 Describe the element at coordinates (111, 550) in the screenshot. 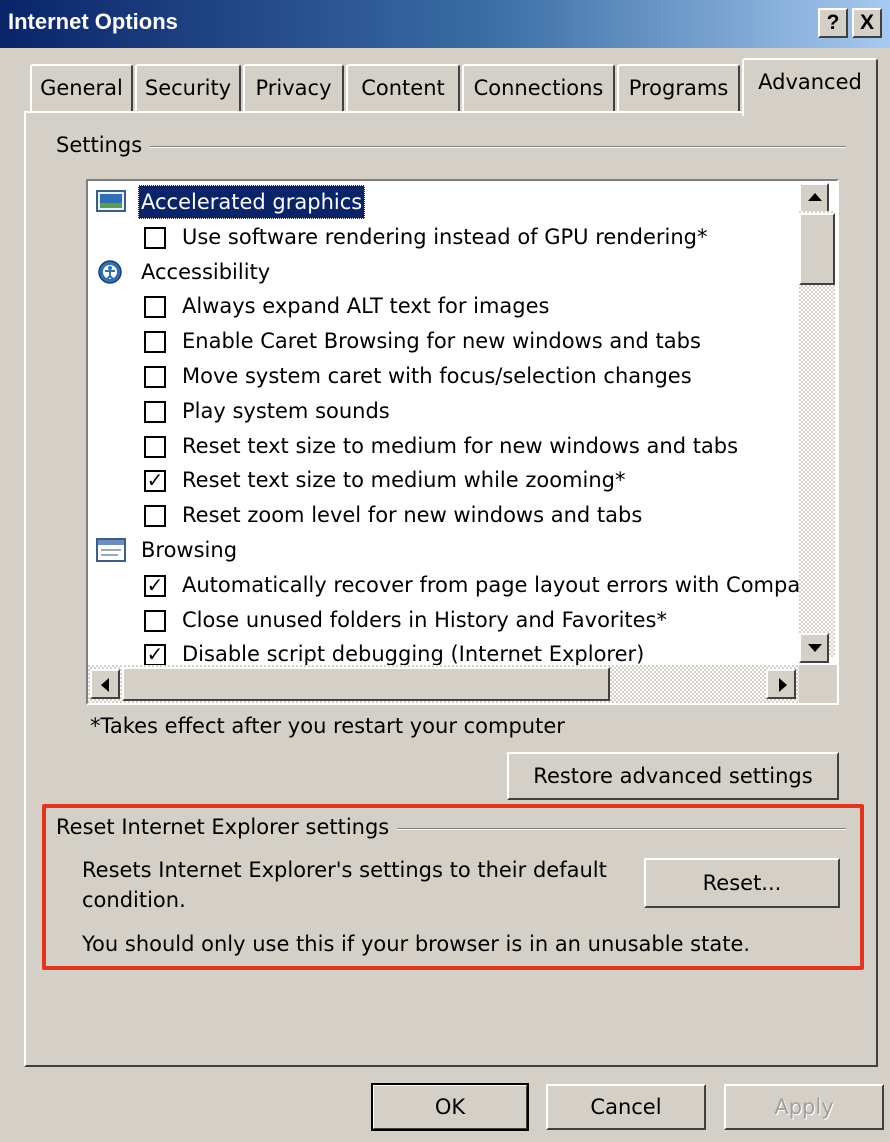

I see `browser-window-icon` at that location.